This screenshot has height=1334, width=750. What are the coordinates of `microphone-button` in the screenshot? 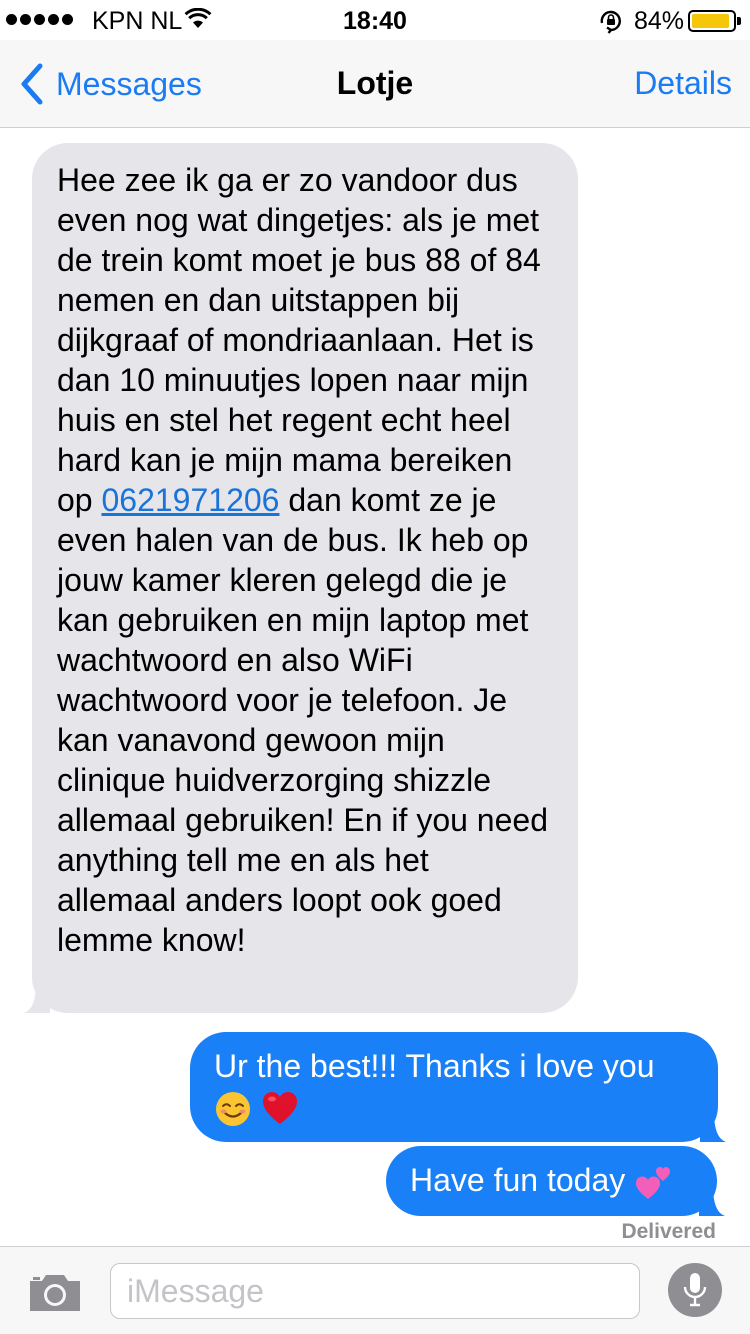 It's located at (695, 1290).